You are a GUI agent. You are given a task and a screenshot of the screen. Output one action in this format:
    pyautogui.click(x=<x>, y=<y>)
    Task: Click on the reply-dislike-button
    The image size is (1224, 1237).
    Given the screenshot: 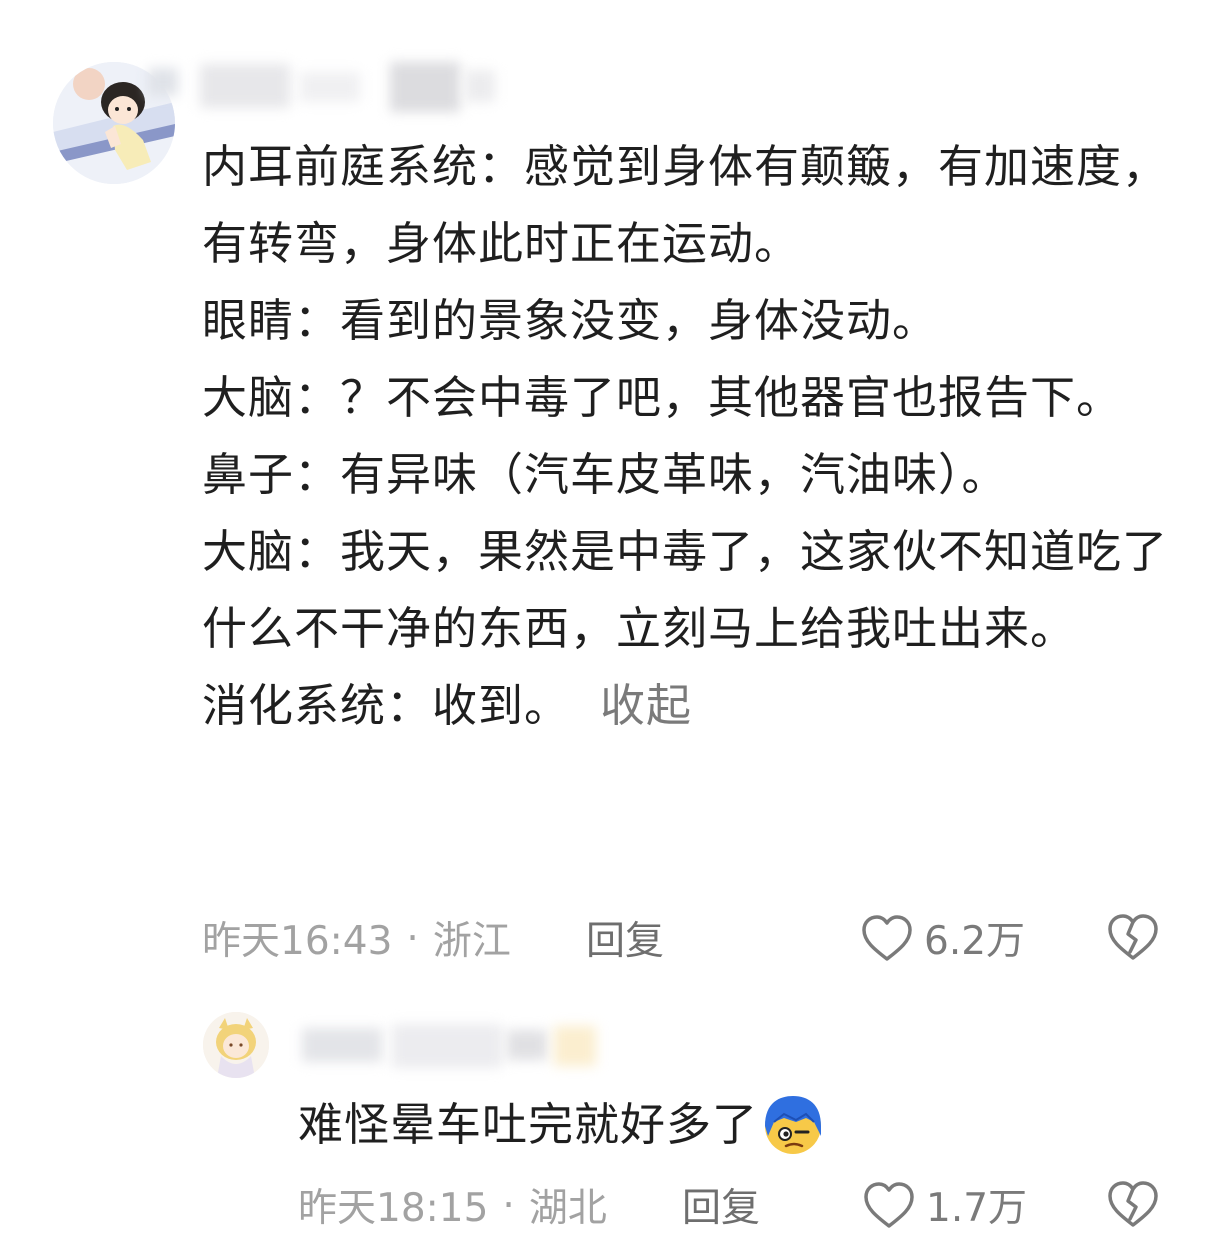 What is the action you would take?
    pyautogui.click(x=1133, y=1206)
    